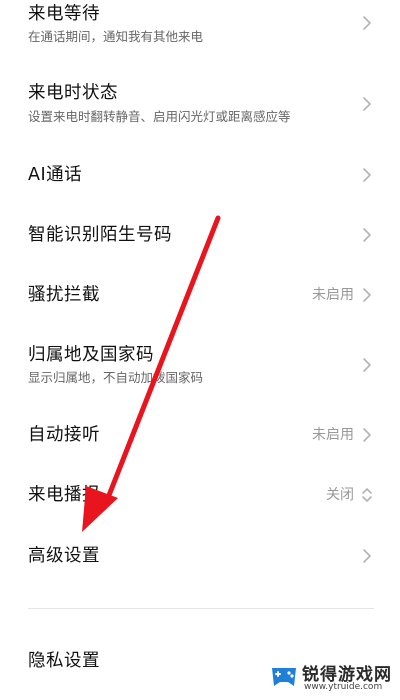 The image size is (400, 700). What do you see at coordinates (200, 175) in the screenshot?
I see `setting-ai-call: AI通话` at bounding box center [200, 175].